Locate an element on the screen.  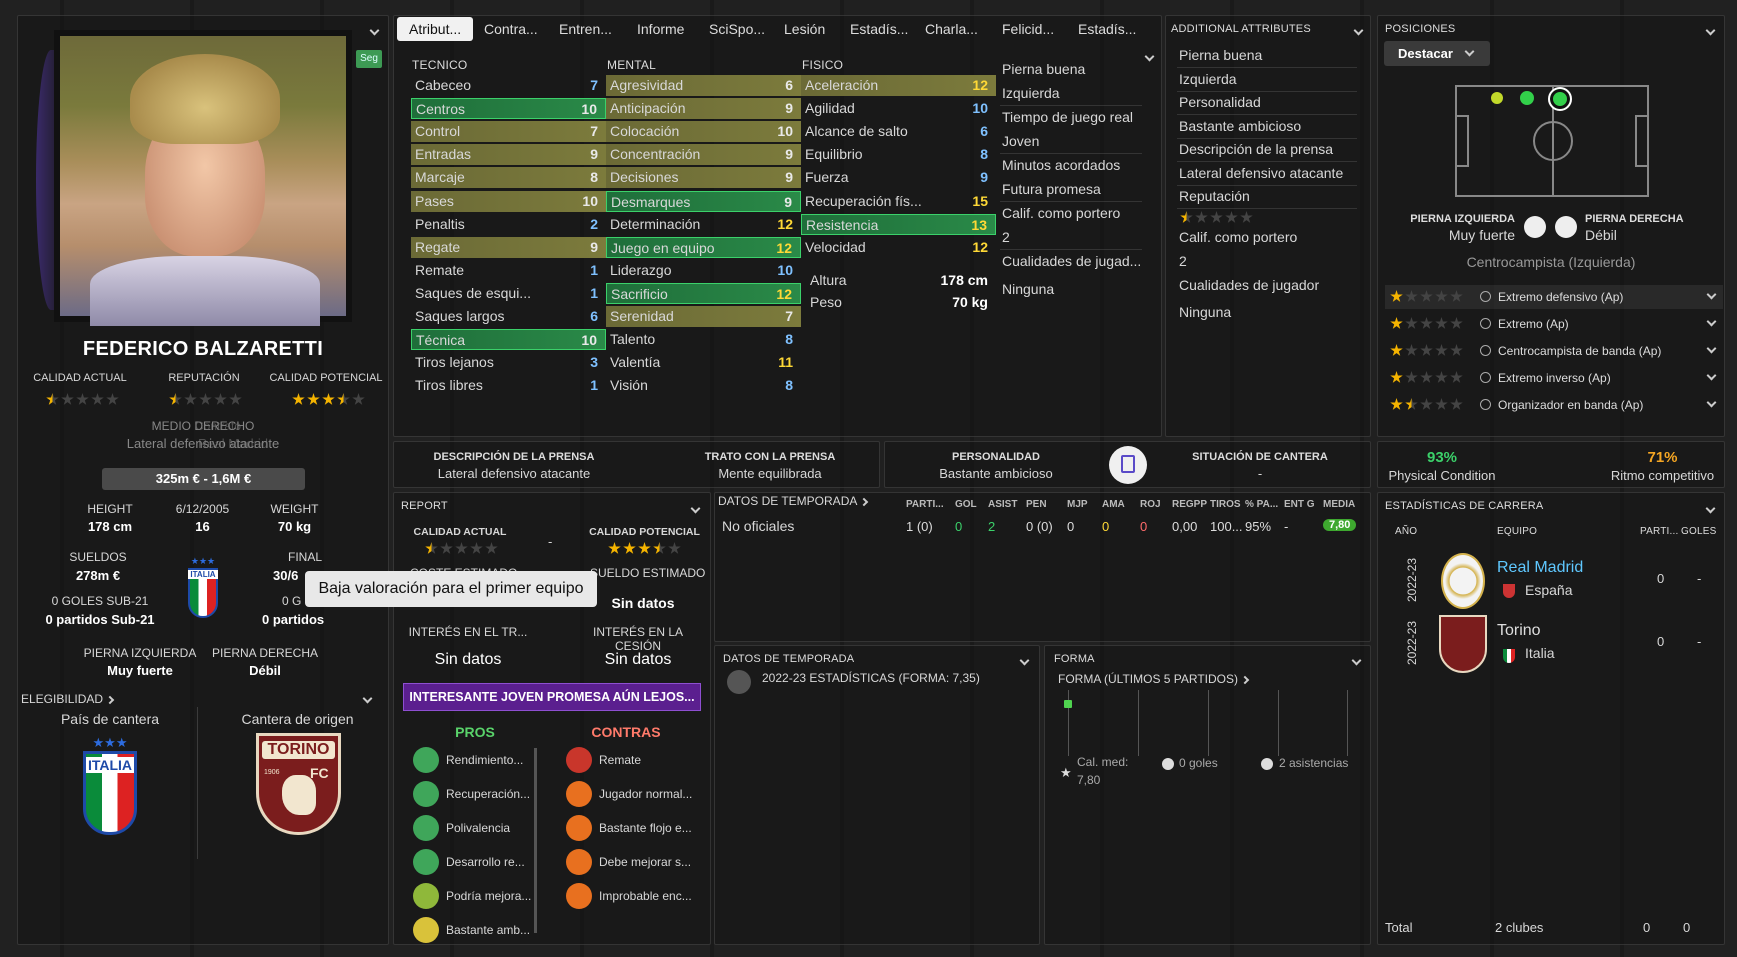
highlight-dropdown: Destacar is located at coordinates (1437, 53).